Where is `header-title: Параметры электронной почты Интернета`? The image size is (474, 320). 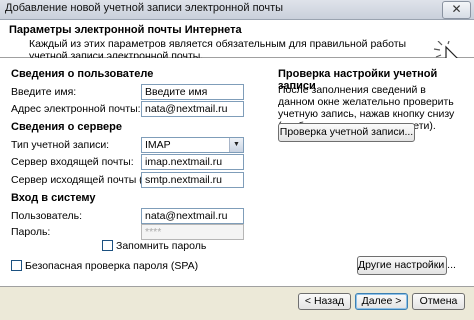
header-title: Параметры электронной почты Интернета is located at coordinates (125, 30).